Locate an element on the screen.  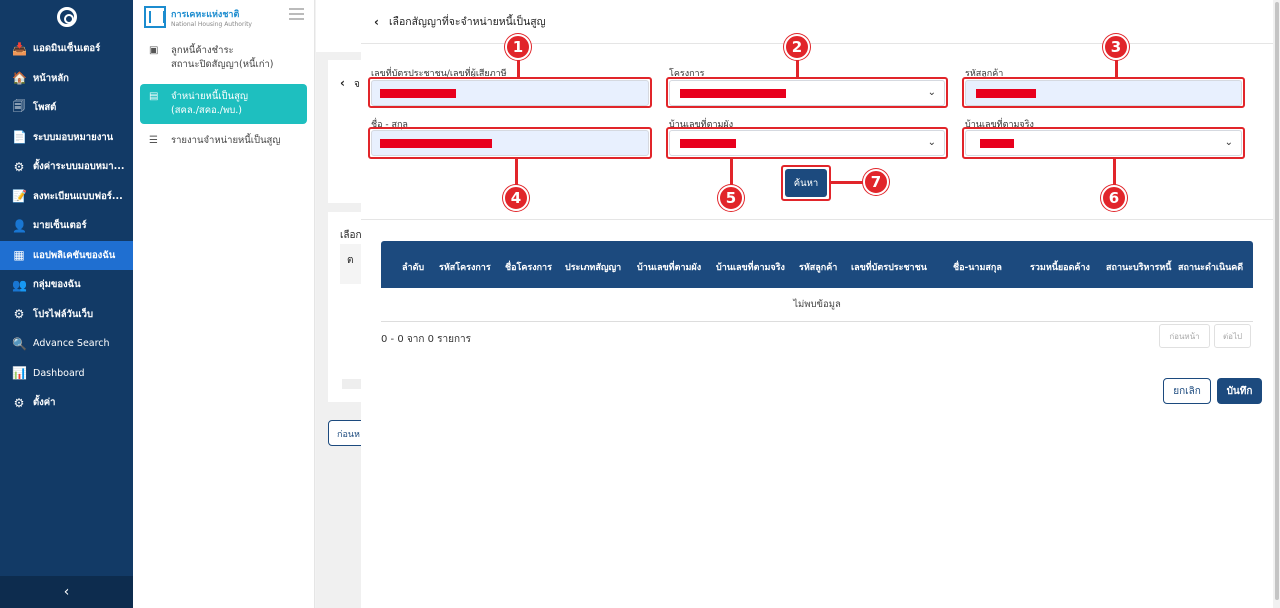
next-page-button: ต่อไป is located at coordinates (1232, 336).